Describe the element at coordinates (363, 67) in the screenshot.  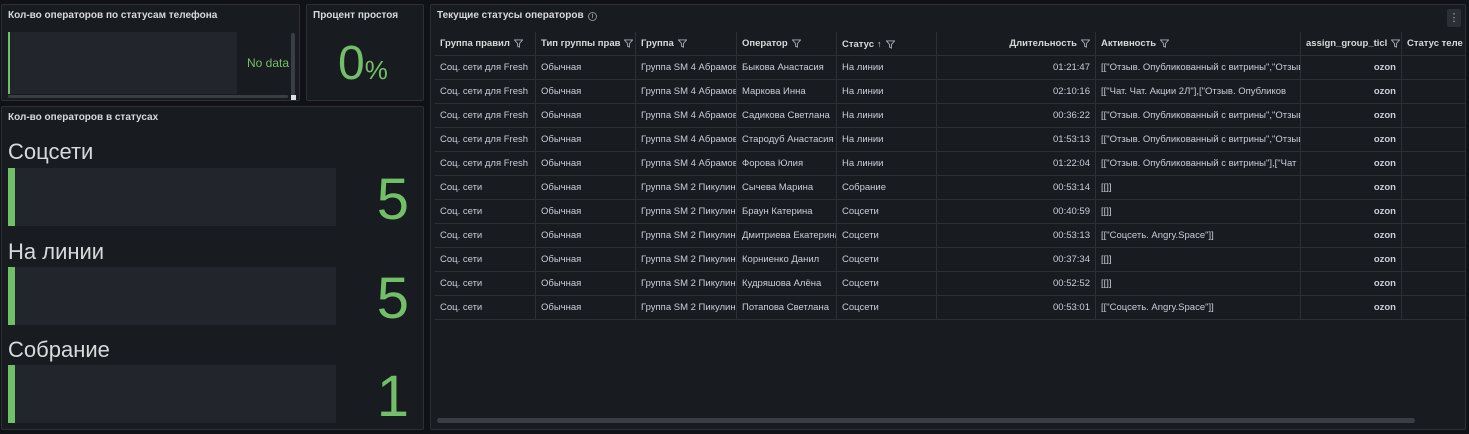
I see `stat-value: 0%` at that location.